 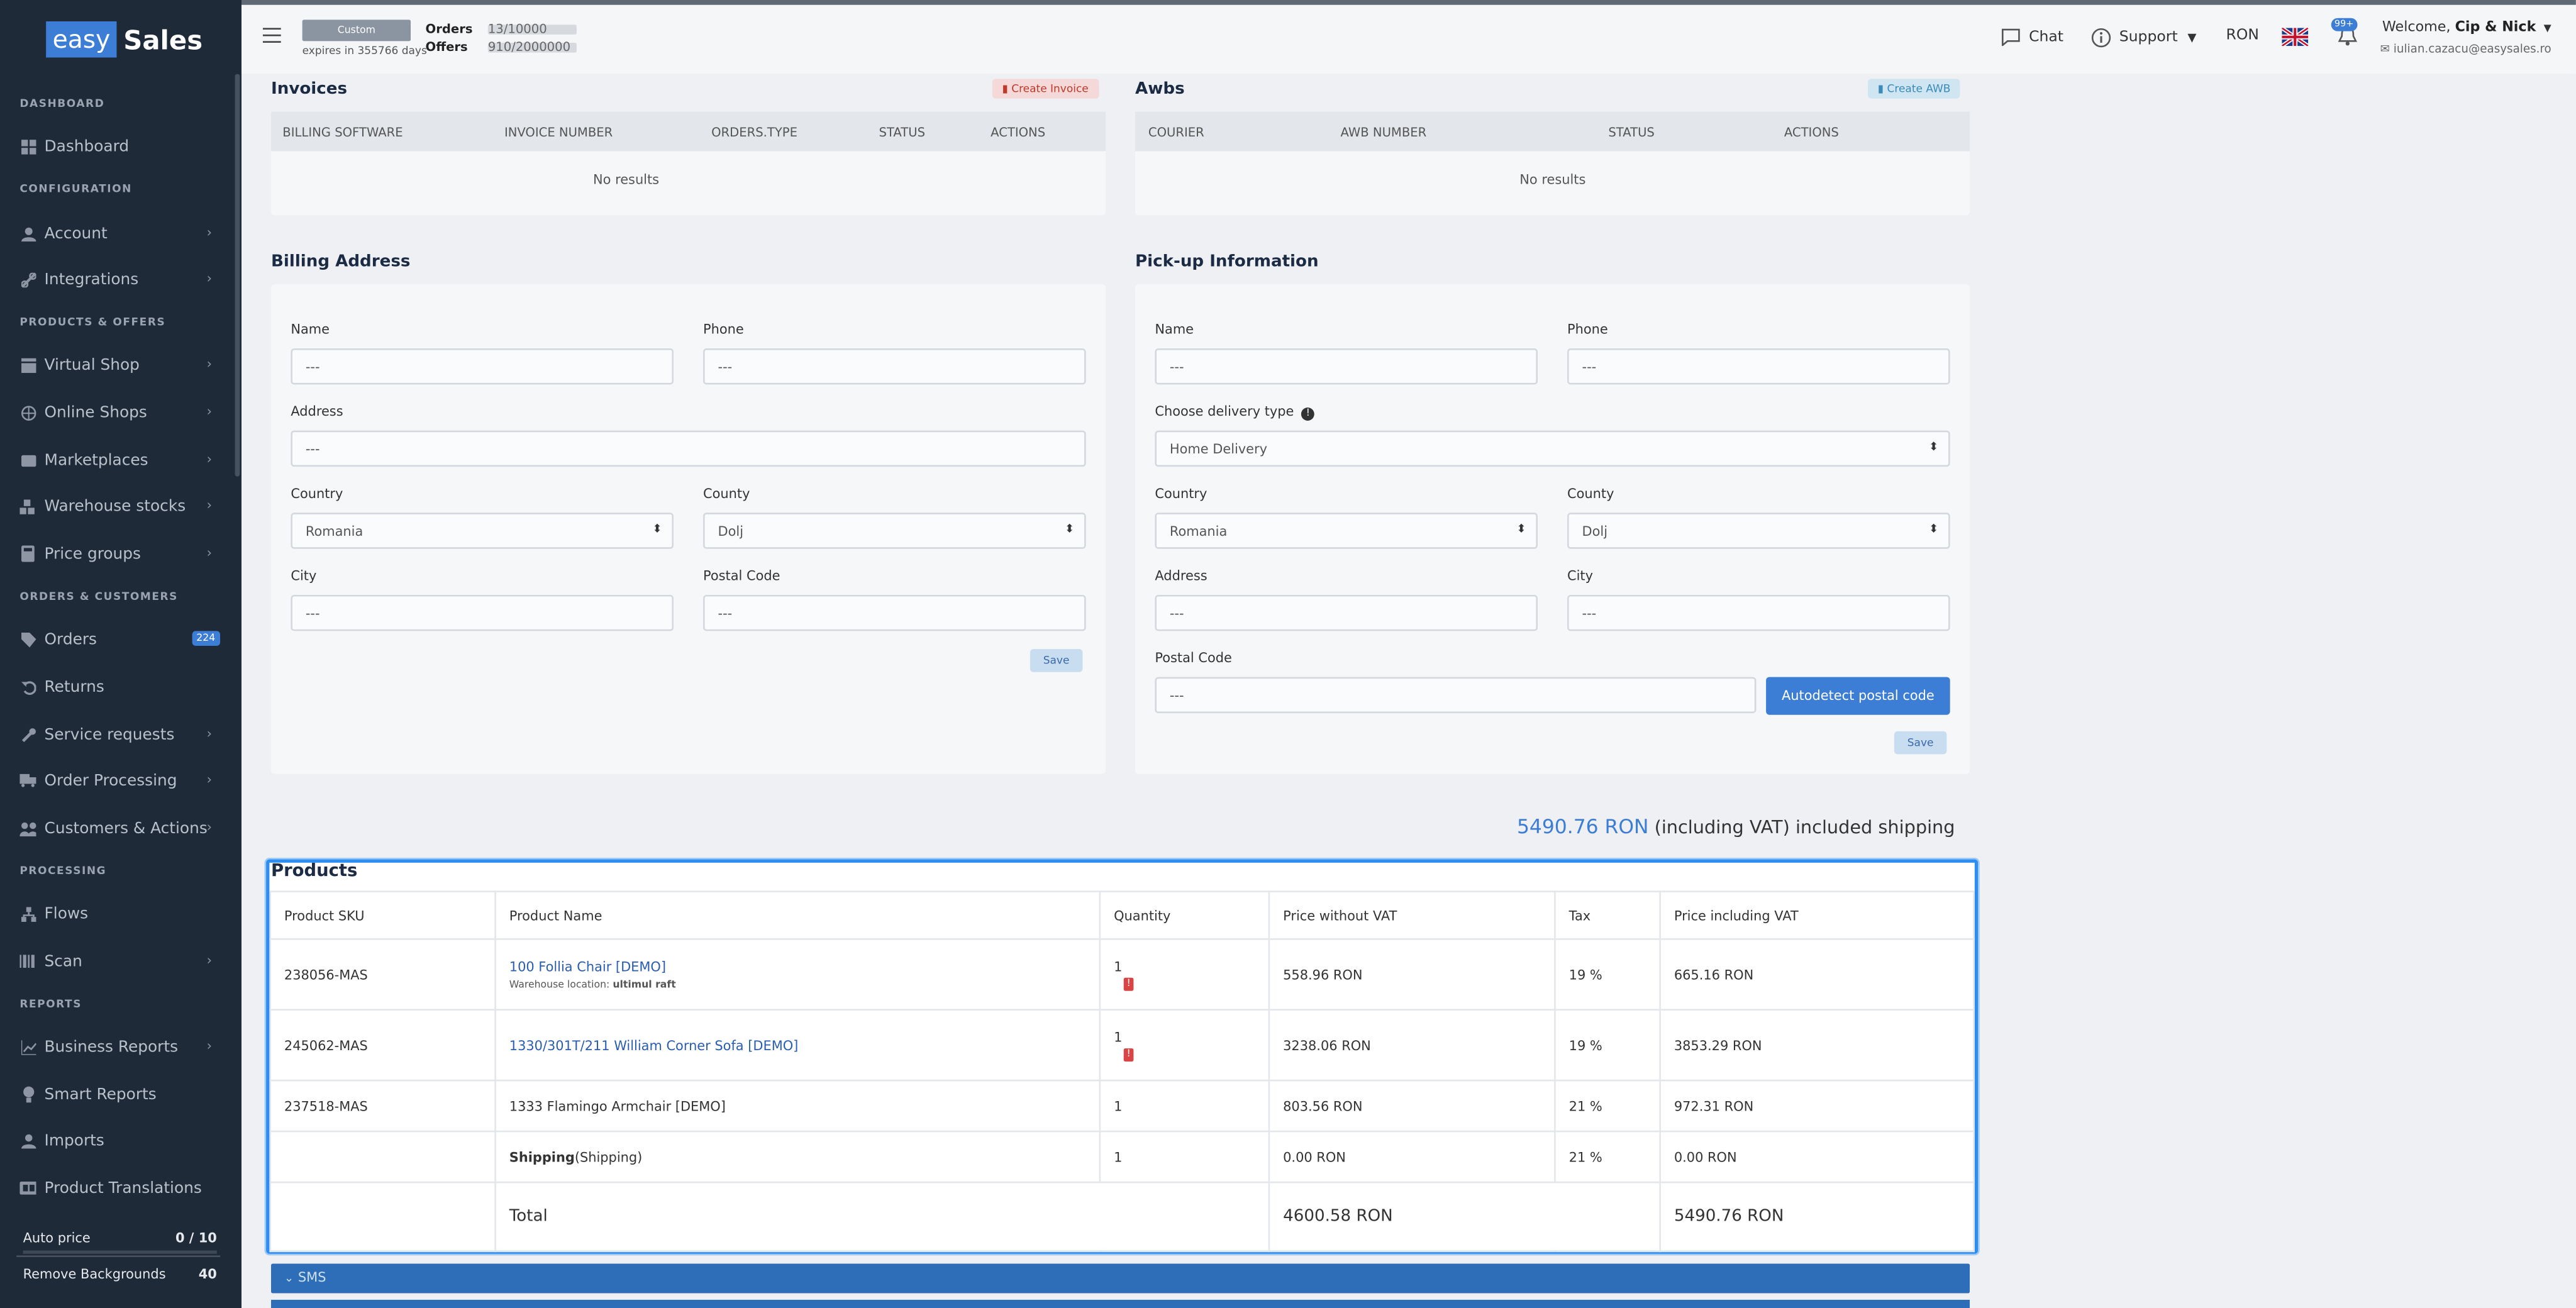 What do you see at coordinates (1920, 743) in the screenshot?
I see `pickup-save-button: Save` at bounding box center [1920, 743].